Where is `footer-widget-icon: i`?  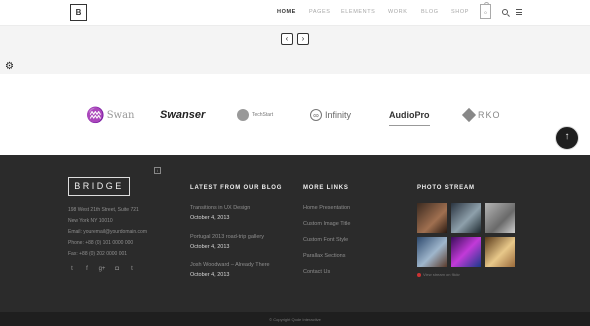
footer-widget-icon: i is located at coordinates (157, 170).